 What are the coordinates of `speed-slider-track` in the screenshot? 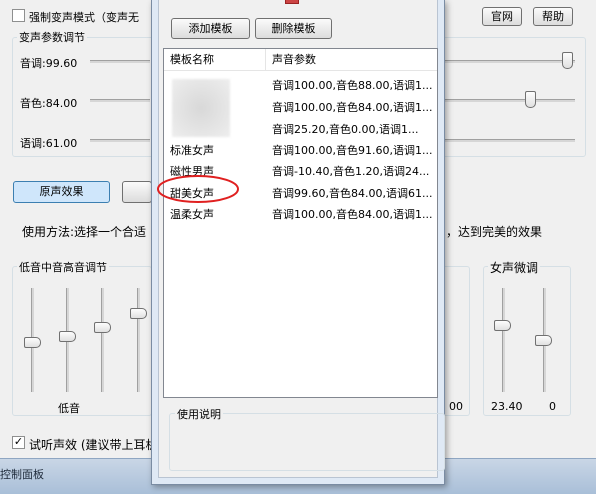 It's located at (120, 140).